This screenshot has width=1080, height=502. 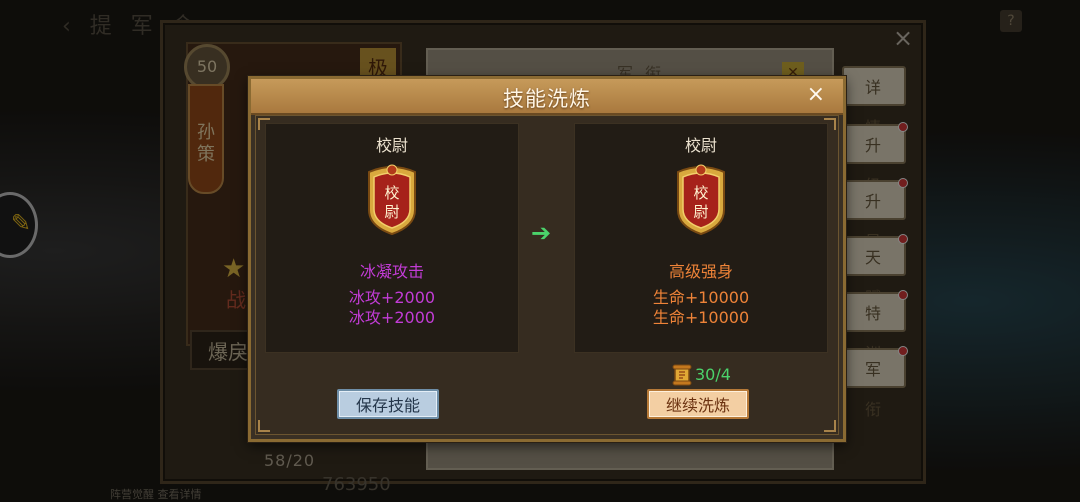 What do you see at coordinates (816, 94) in the screenshot?
I see `close-icon: ×` at bounding box center [816, 94].